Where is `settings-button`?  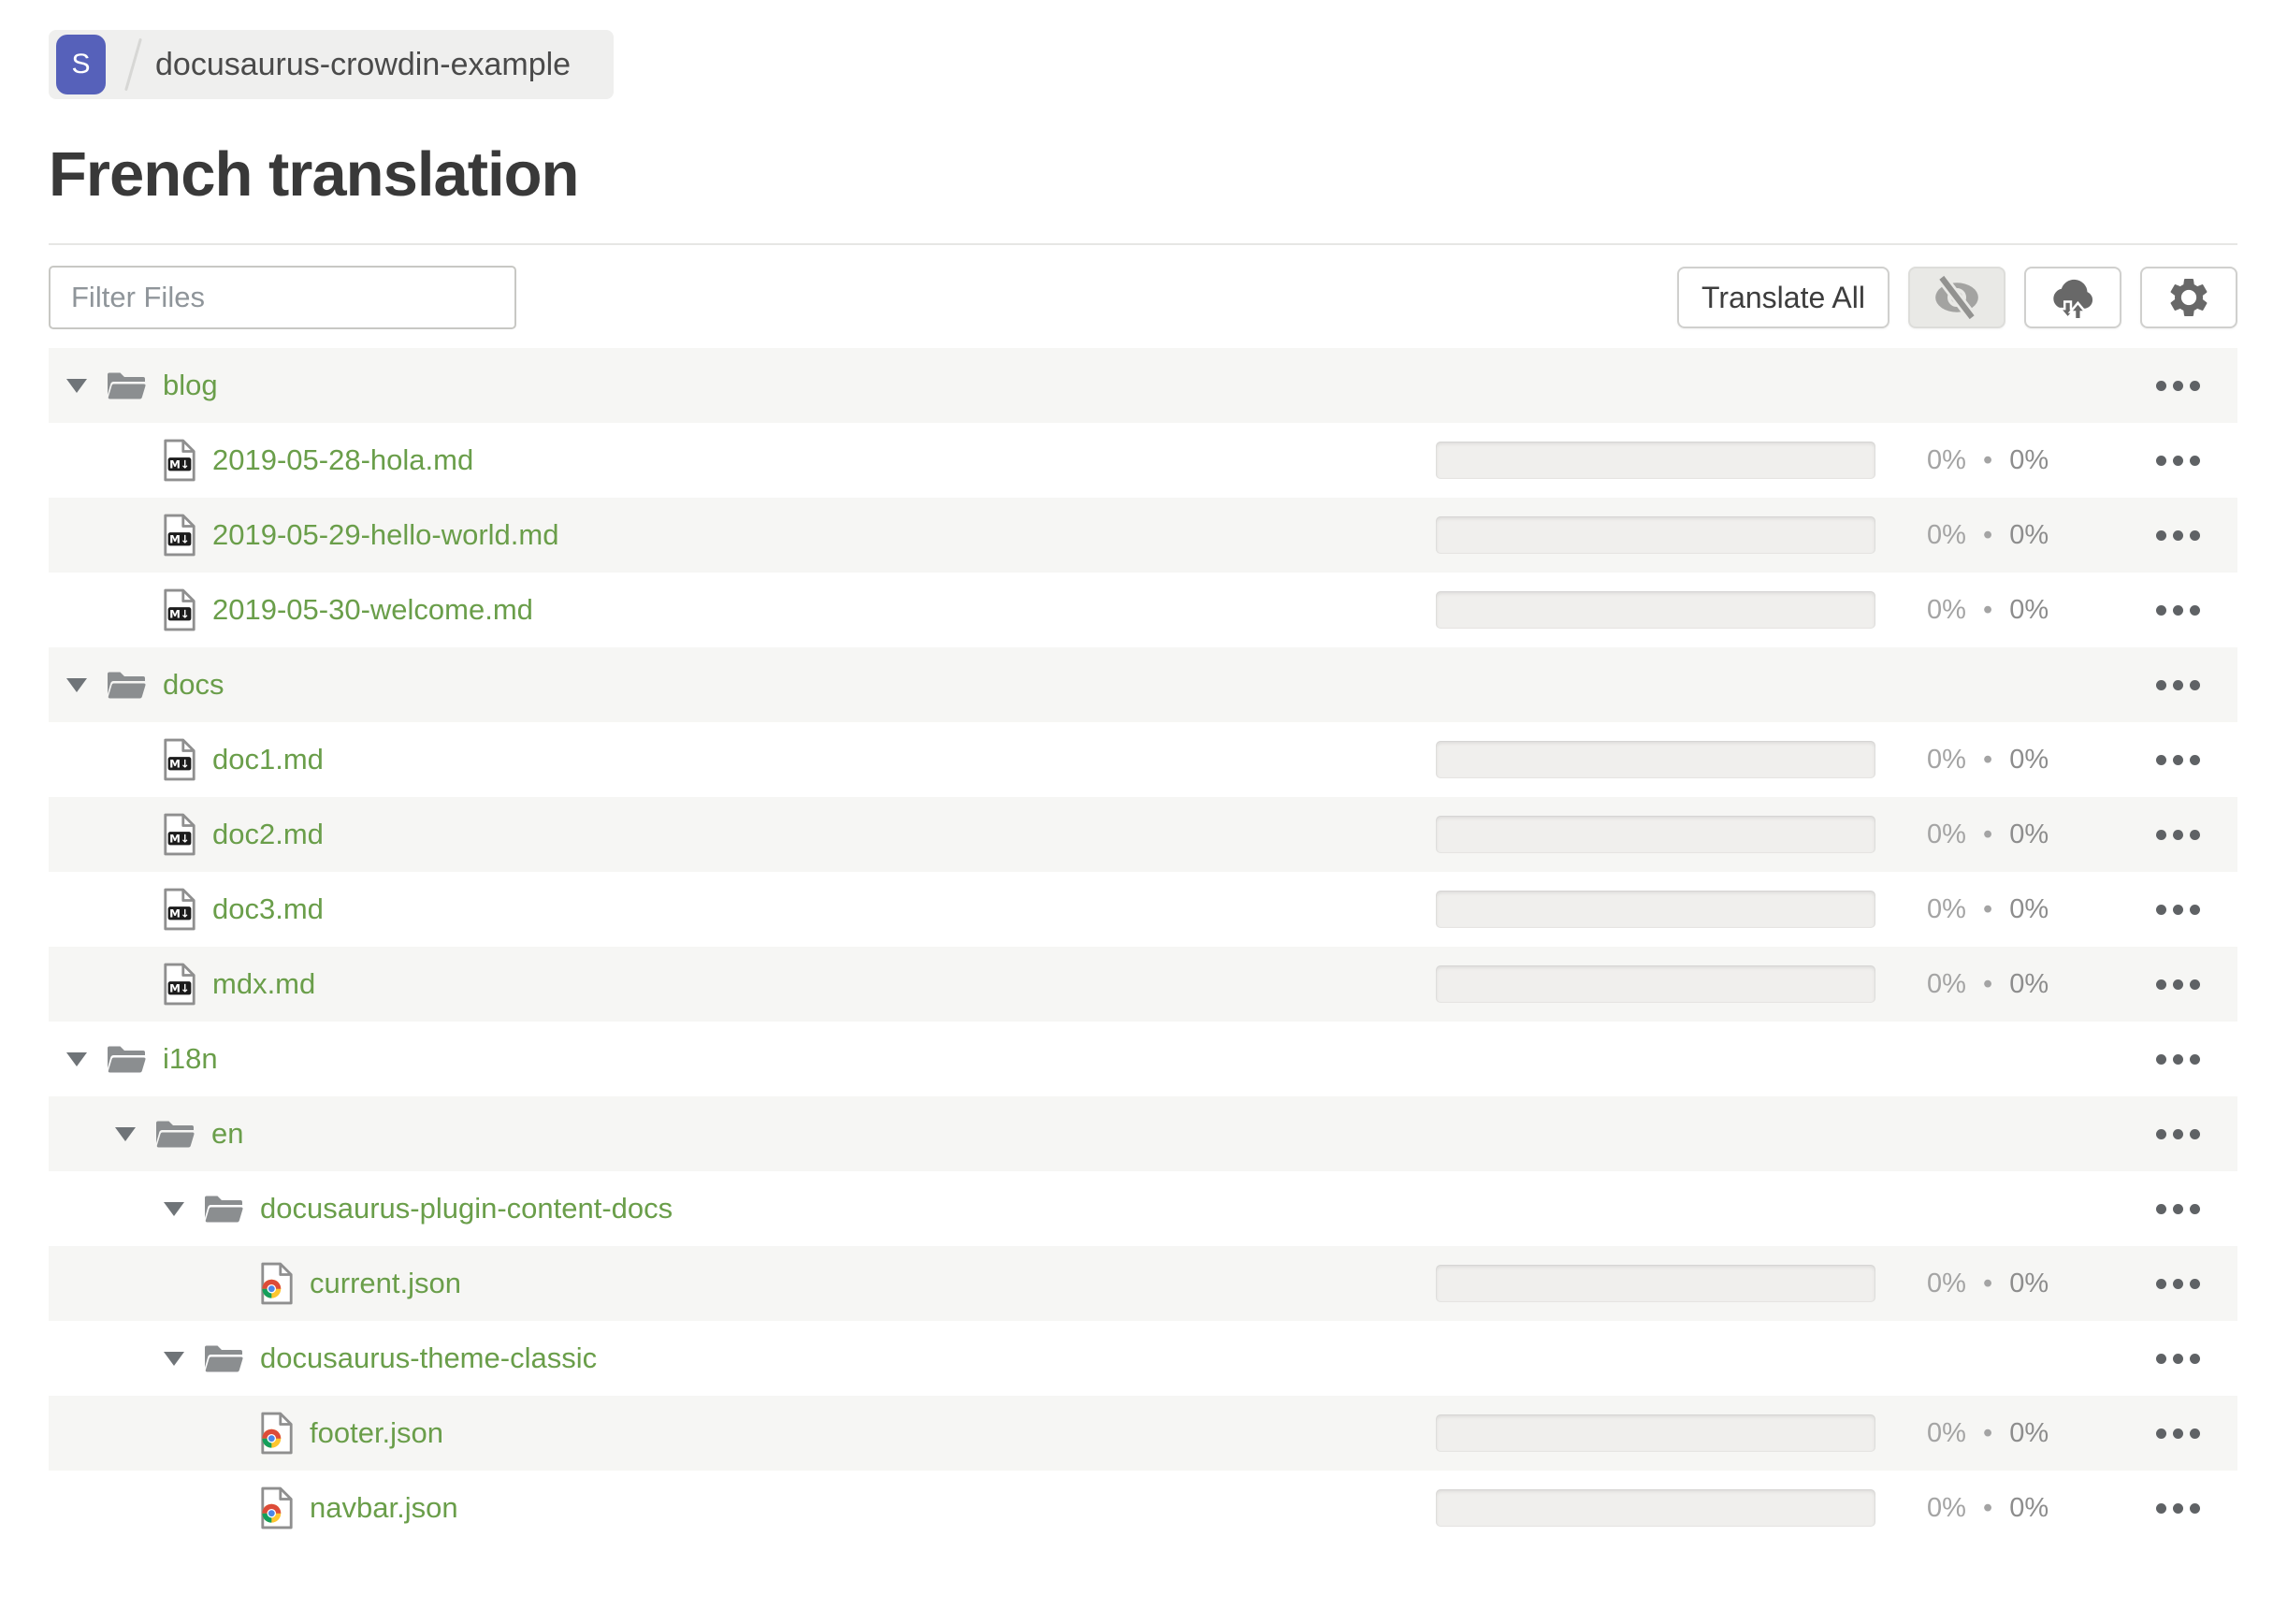
settings-button is located at coordinates (2188, 298).